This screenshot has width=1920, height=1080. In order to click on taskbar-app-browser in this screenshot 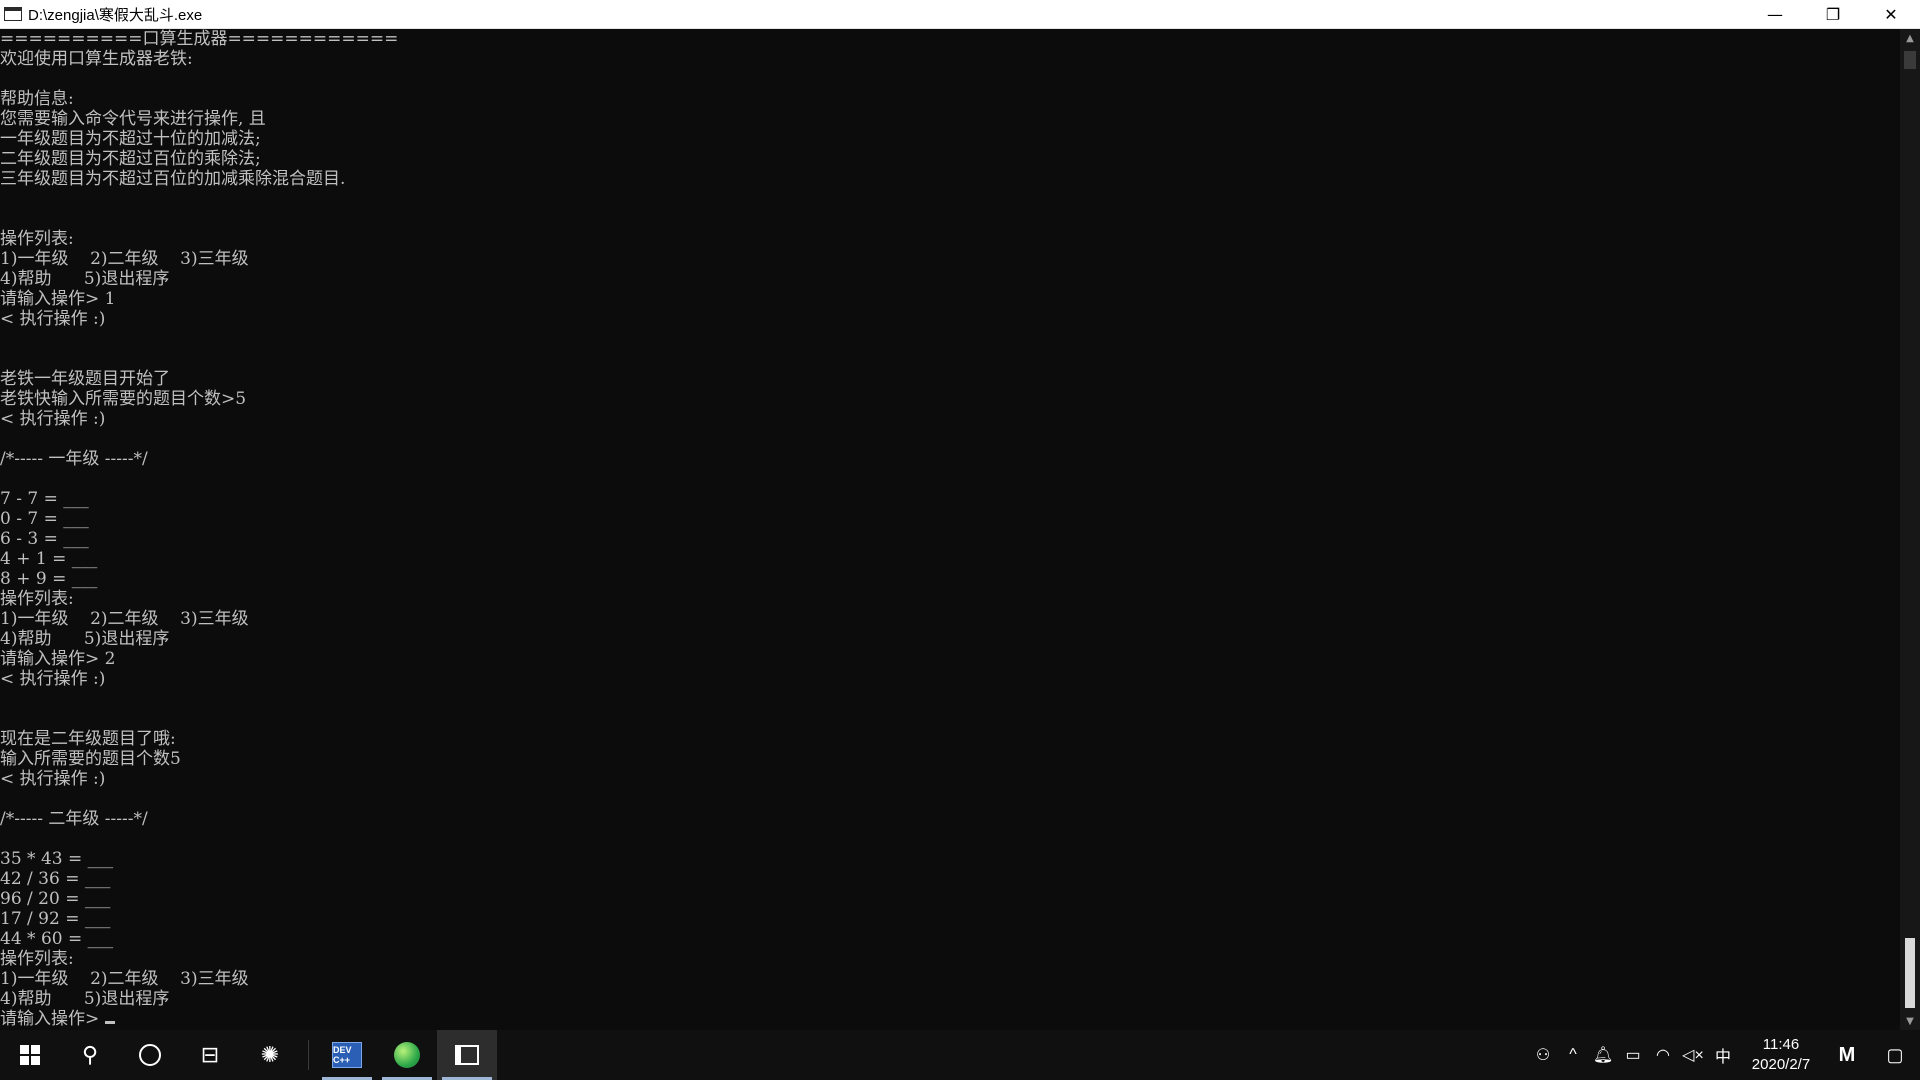, I will do `click(407, 1055)`.